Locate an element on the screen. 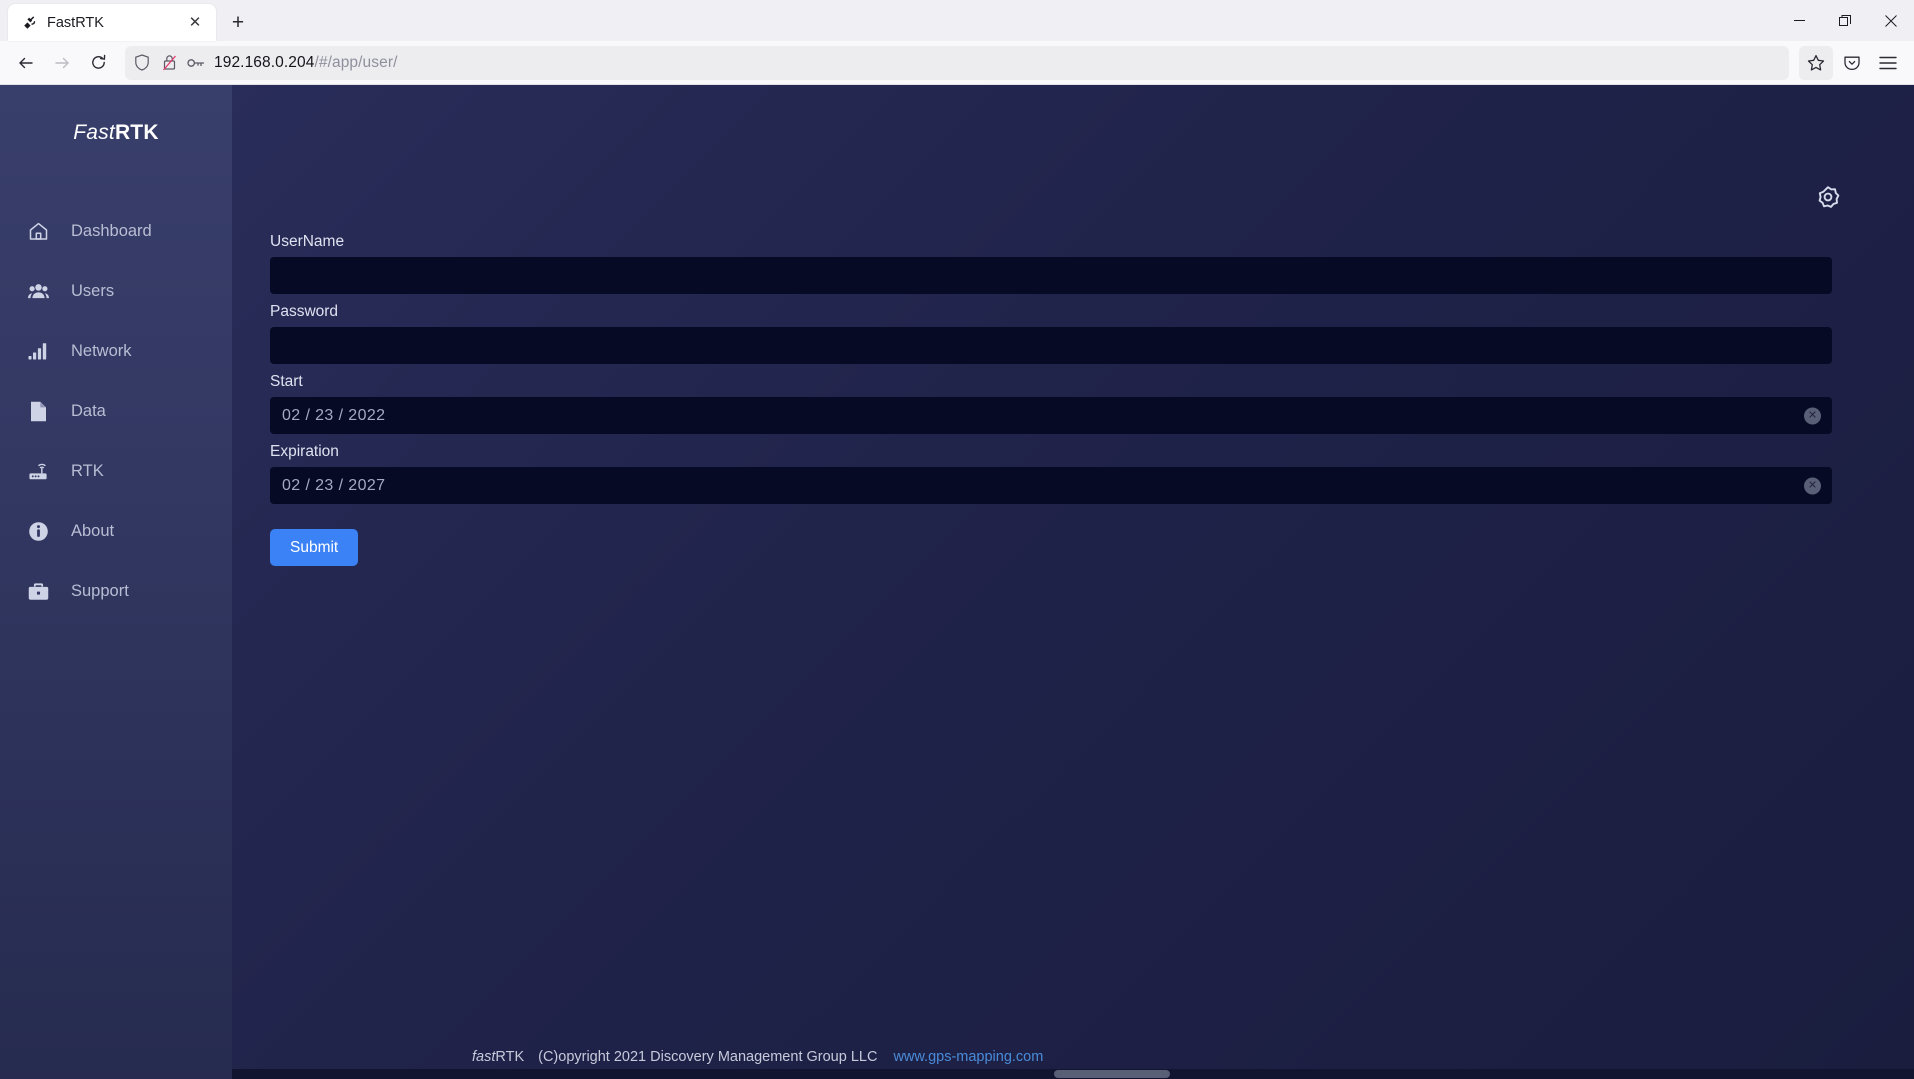 Image resolution: width=1914 pixels, height=1079 pixels. restore-button is located at coordinates (1845, 20).